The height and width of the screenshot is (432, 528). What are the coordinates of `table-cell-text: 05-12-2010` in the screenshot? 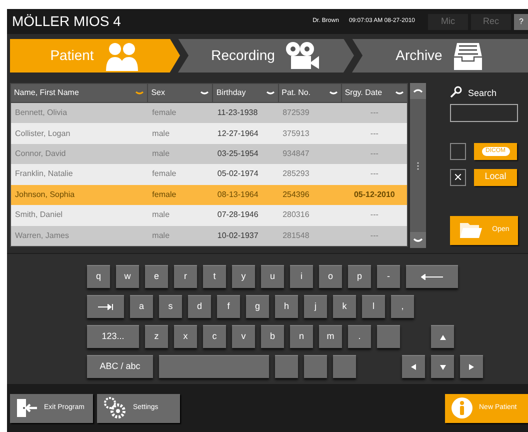 It's located at (374, 194).